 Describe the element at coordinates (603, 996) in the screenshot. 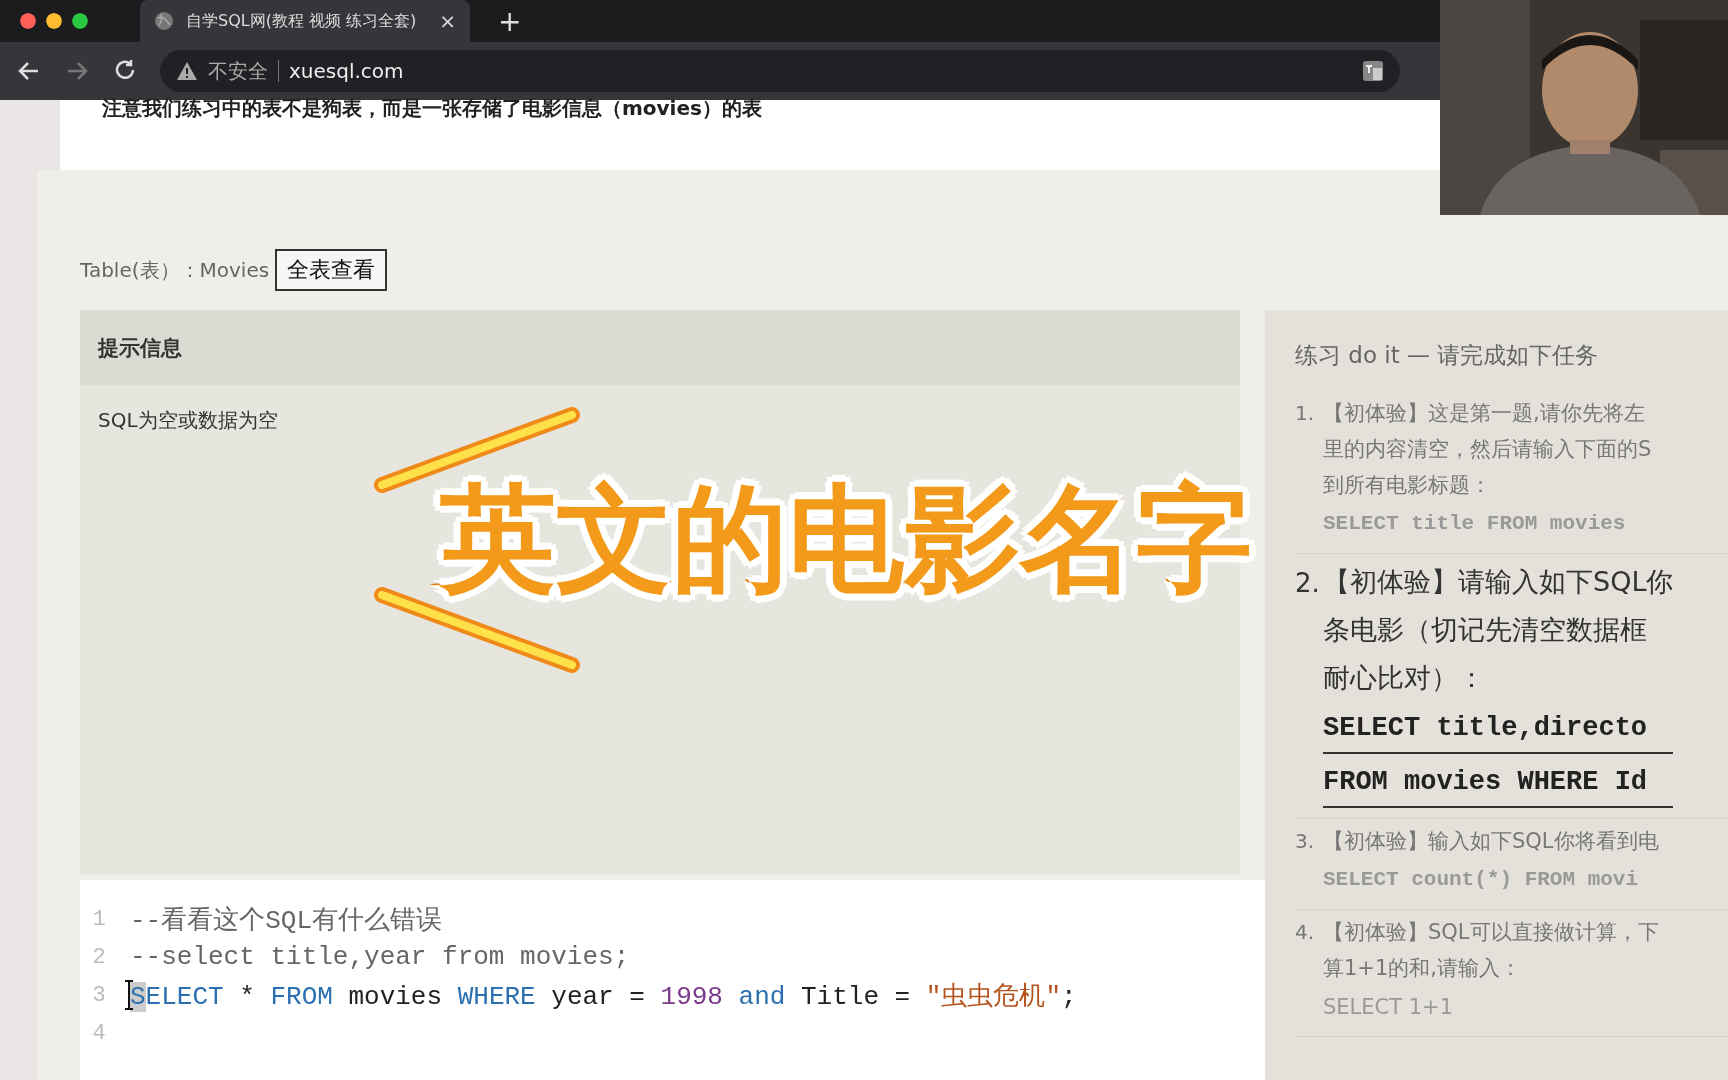

I see `code-line: SELECT * FROM movies WHERE year = 1998 and Title = "虫虫危机";` at that location.